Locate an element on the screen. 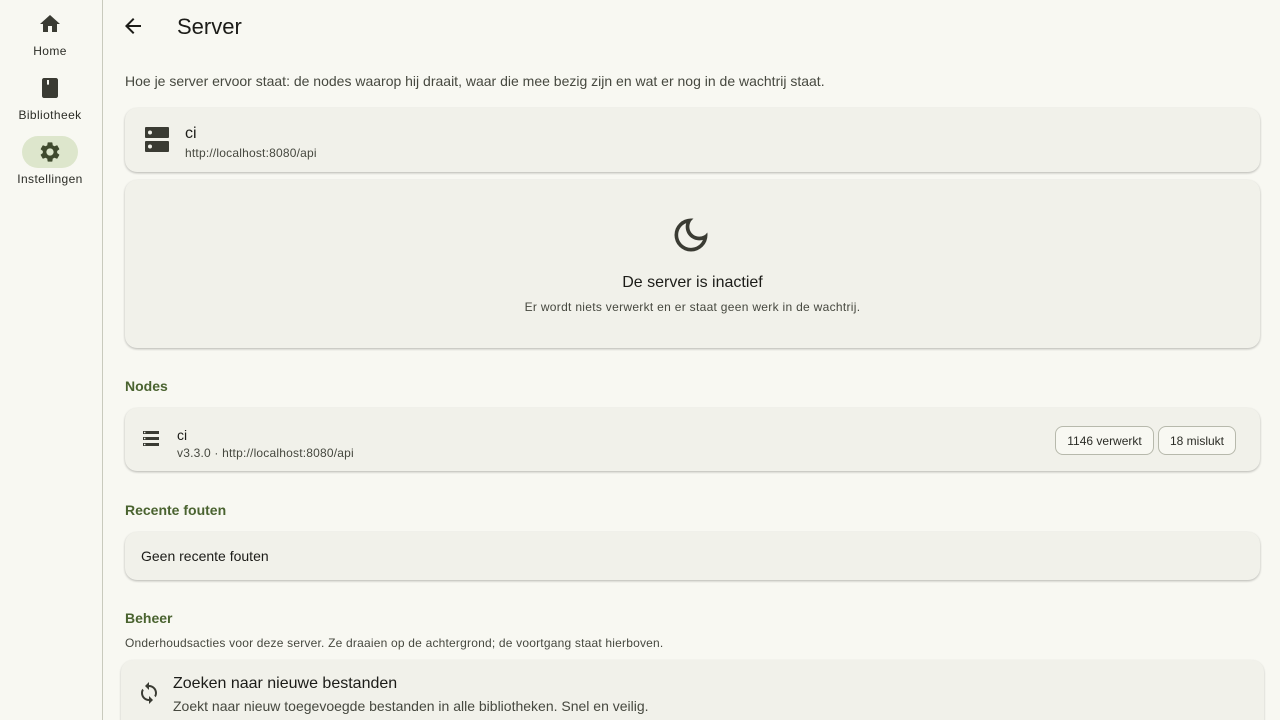  nodes-heading: Nodes is located at coordinates (146, 386).